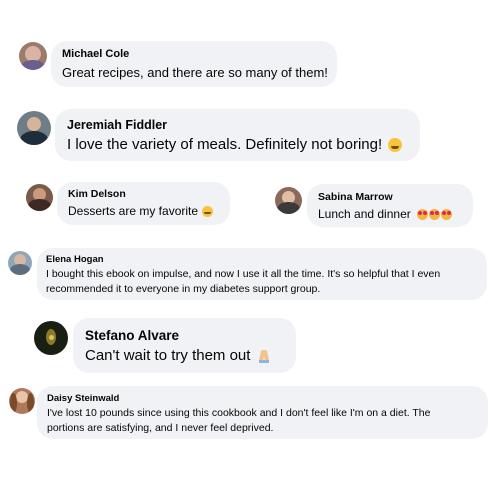  I want to click on commenter-name: Jeremiah Fiddler, so click(117, 125).